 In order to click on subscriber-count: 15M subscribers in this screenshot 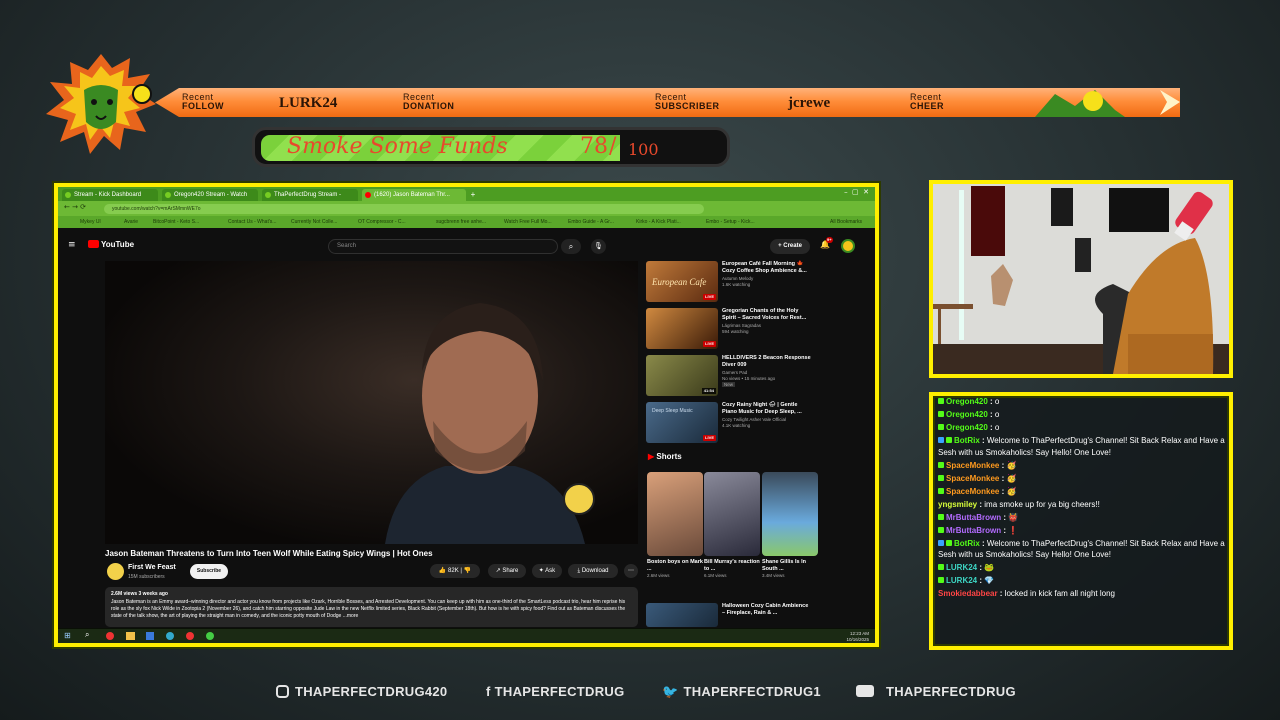, I will do `click(146, 577)`.